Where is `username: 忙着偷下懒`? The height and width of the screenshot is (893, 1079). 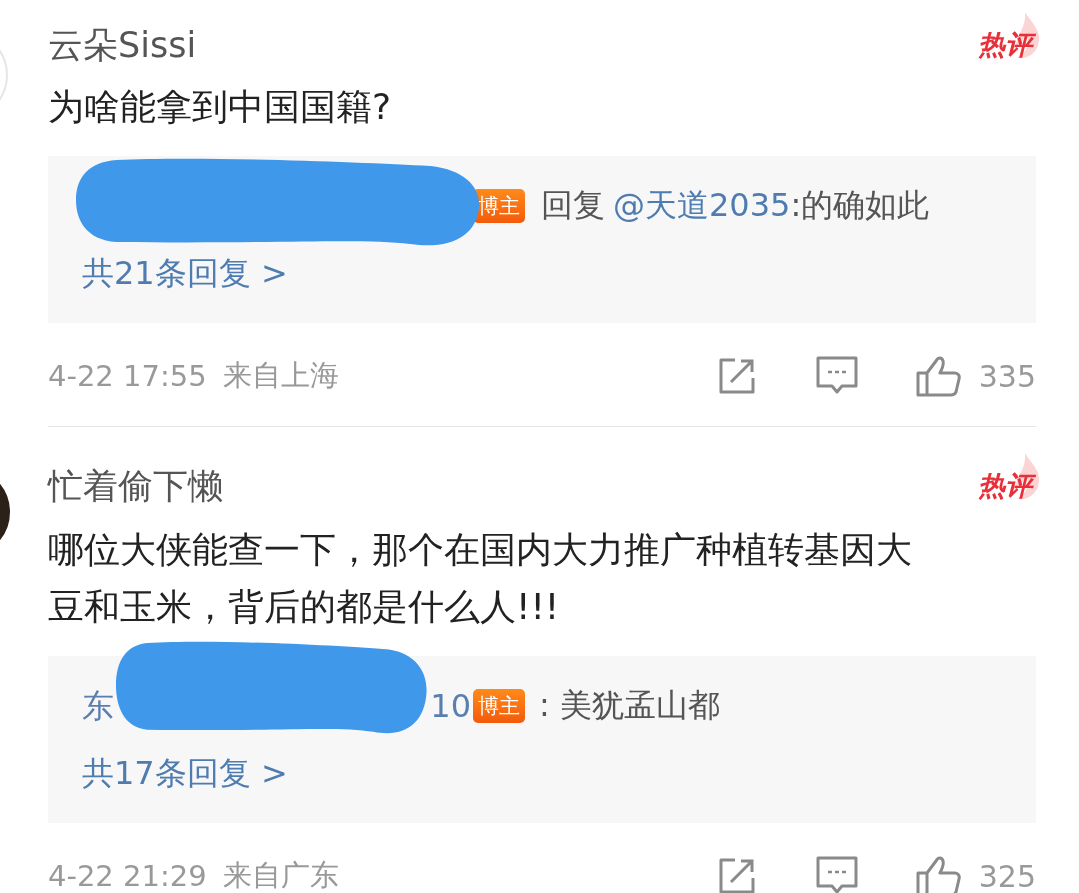 username: 忙着偷下懒 is located at coordinates (135, 486).